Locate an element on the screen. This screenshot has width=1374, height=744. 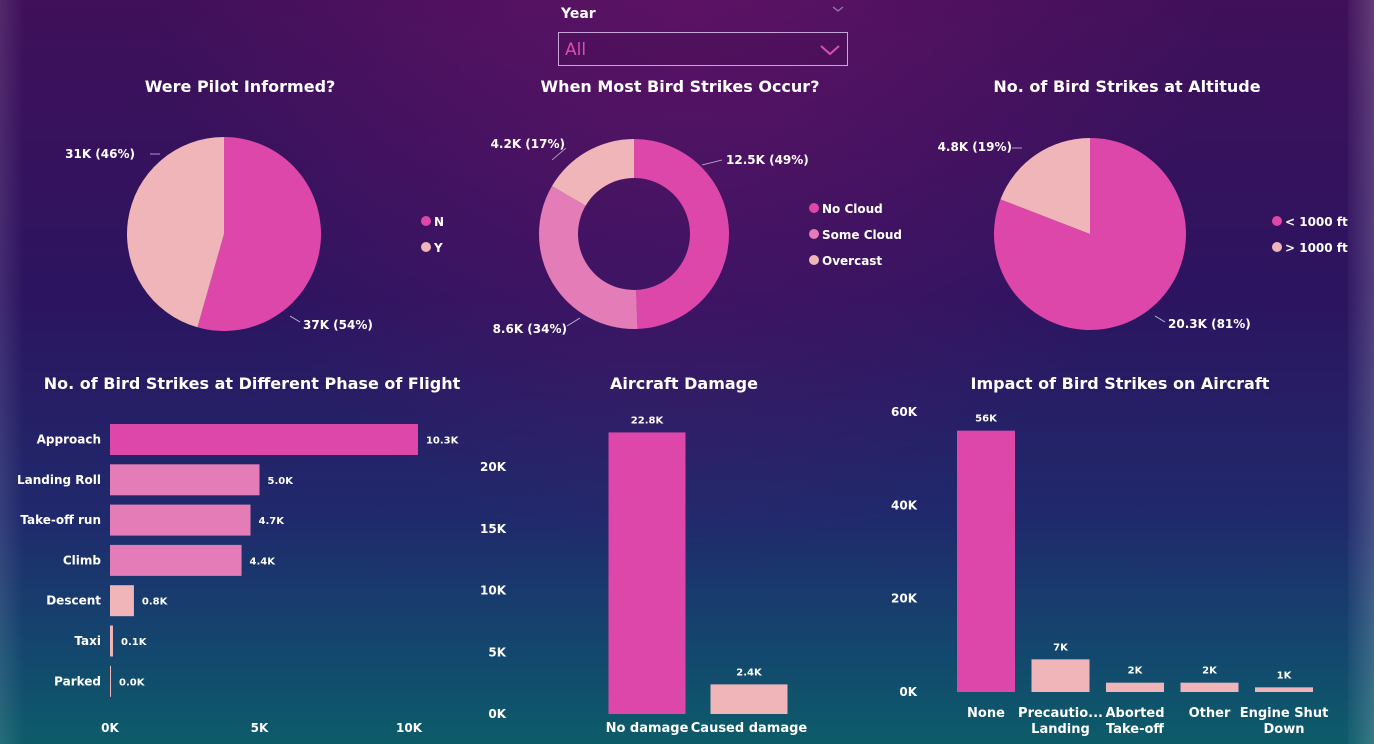
pie-data-label: 8.6K (34%) is located at coordinates (530, 329).